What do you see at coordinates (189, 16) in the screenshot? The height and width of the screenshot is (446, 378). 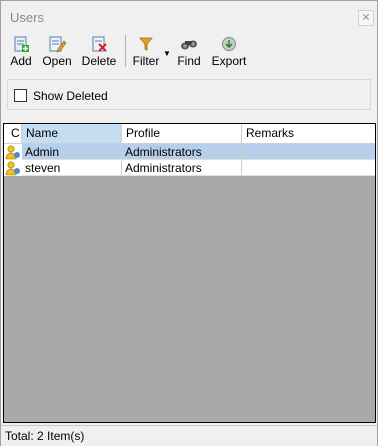 I see `title-bar: Users ✕` at bounding box center [189, 16].